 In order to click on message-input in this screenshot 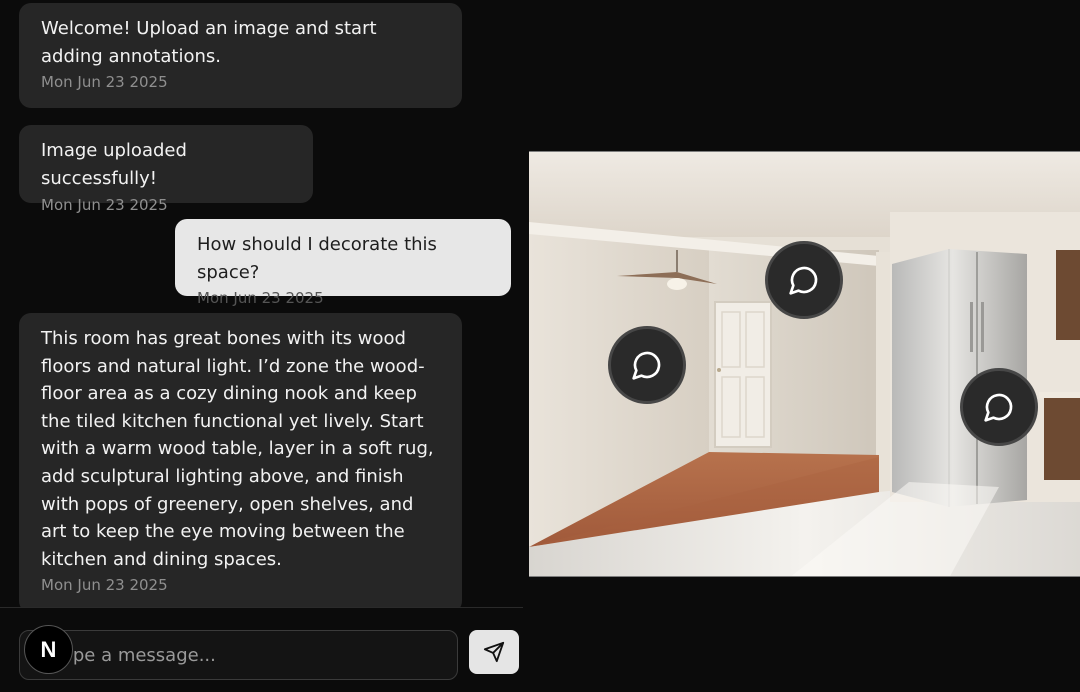, I will do `click(238, 655)`.